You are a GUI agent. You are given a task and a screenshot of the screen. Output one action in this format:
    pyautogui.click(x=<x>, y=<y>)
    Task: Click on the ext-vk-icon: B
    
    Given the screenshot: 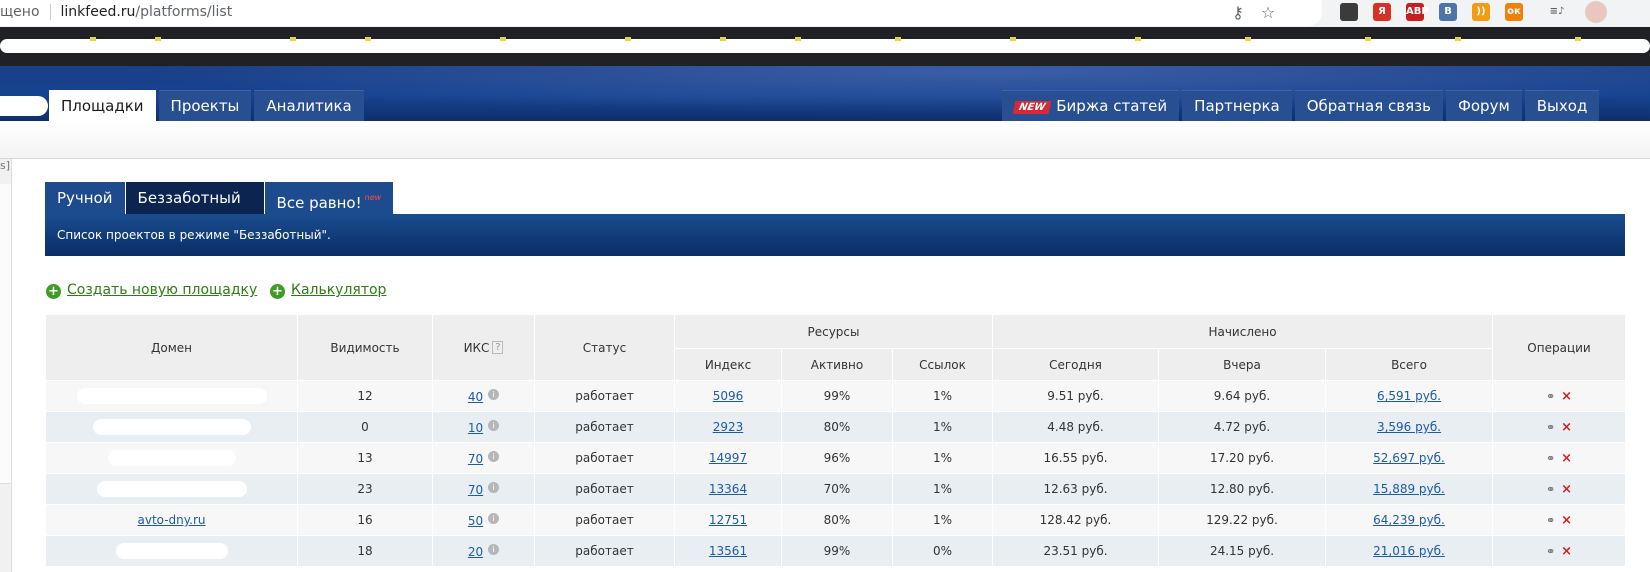 What is the action you would take?
    pyautogui.click(x=1448, y=12)
    